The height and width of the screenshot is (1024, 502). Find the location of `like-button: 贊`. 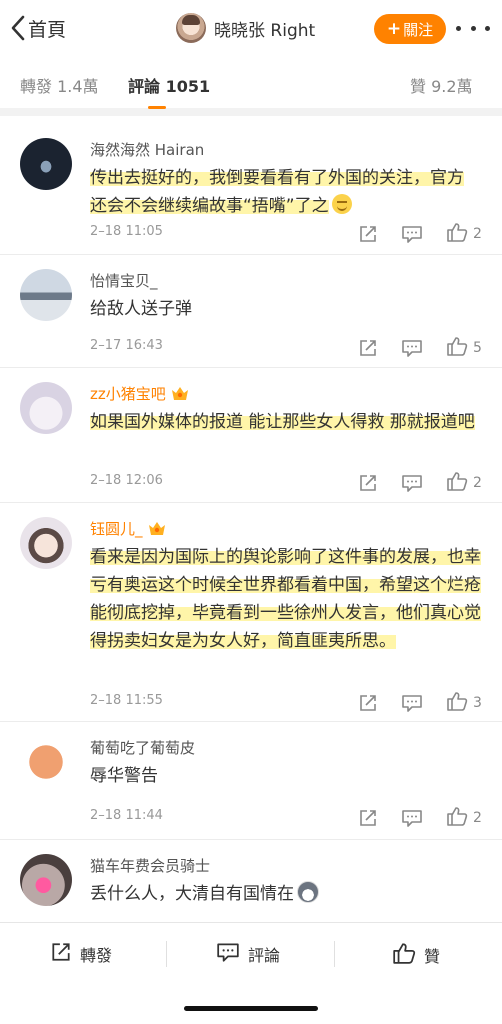

like-button: 贊 is located at coordinates (416, 955).